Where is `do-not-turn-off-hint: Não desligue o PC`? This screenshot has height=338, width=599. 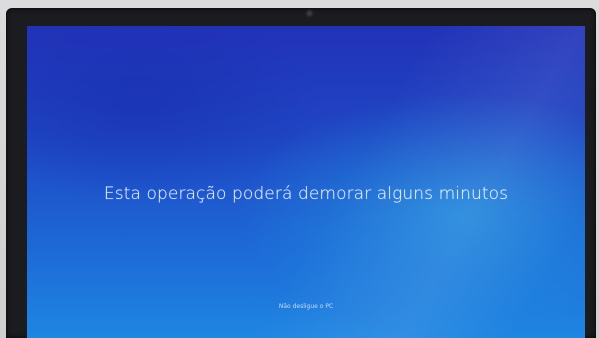
do-not-turn-off-hint: Não desligue o PC is located at coordinates (306, 306).